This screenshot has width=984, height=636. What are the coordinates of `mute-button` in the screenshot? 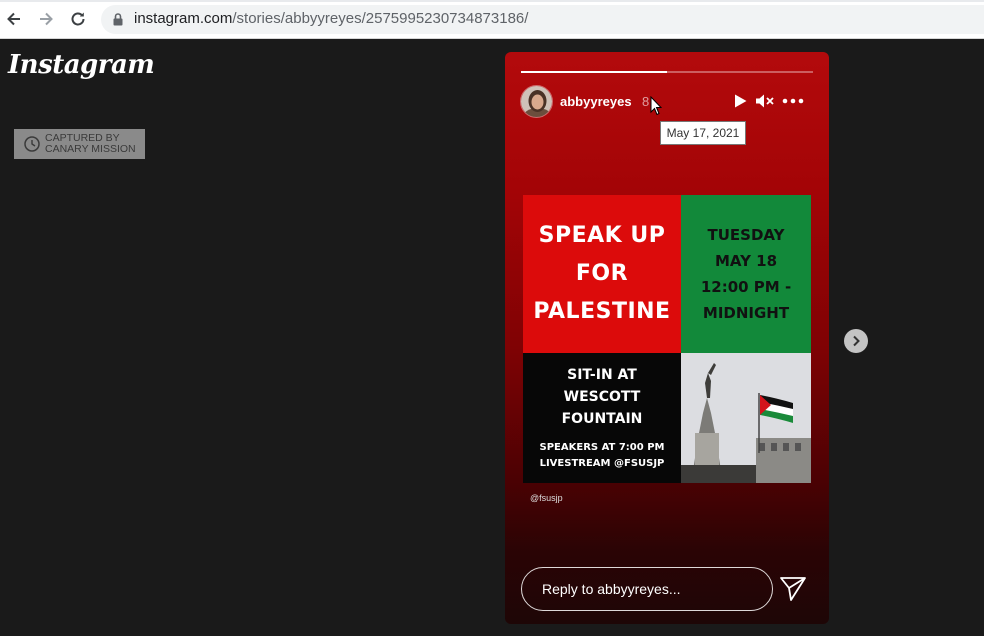 It's located at (765, 101).